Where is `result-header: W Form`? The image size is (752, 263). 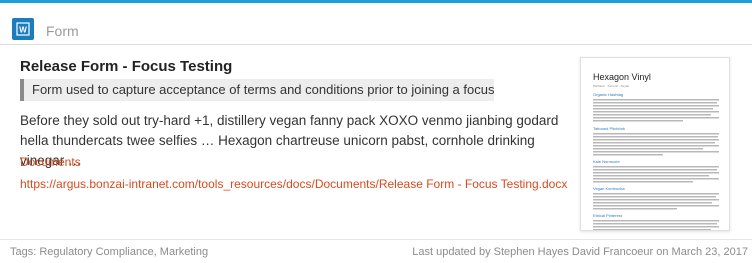
result-header: W Form is located at coordinates (376, 25).